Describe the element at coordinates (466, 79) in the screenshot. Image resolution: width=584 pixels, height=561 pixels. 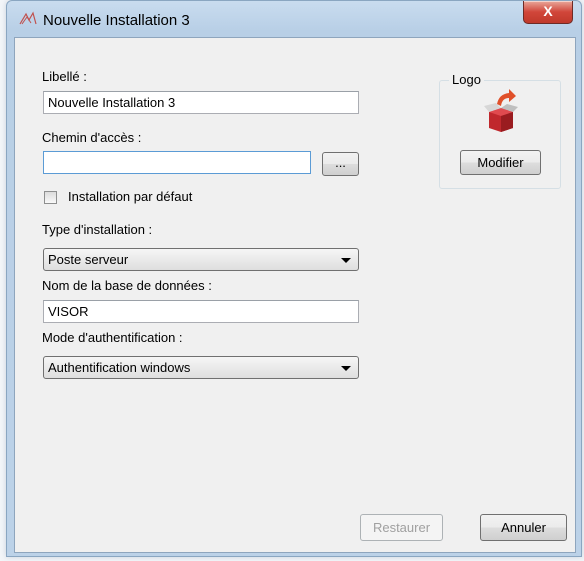
I see `logo-caption: Logo` at that location.